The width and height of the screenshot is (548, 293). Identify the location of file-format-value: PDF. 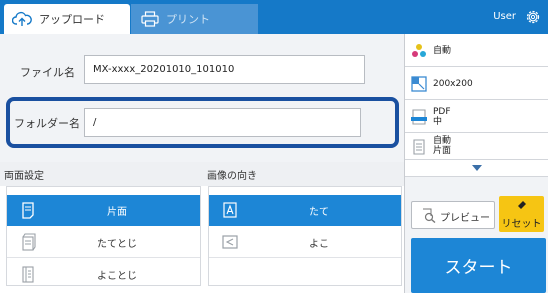
(442, 112).